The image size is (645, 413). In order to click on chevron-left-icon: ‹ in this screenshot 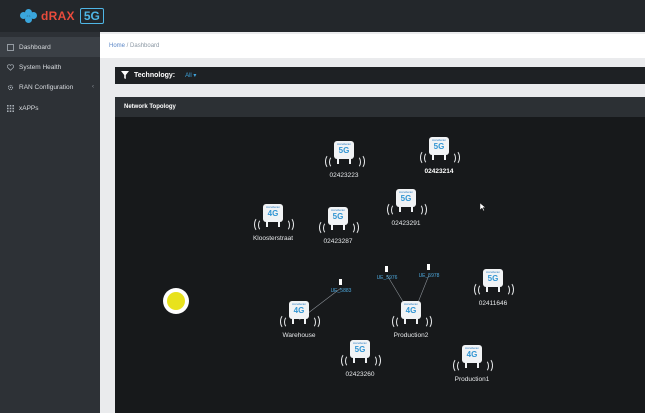, I will do `click(93, 87)`.